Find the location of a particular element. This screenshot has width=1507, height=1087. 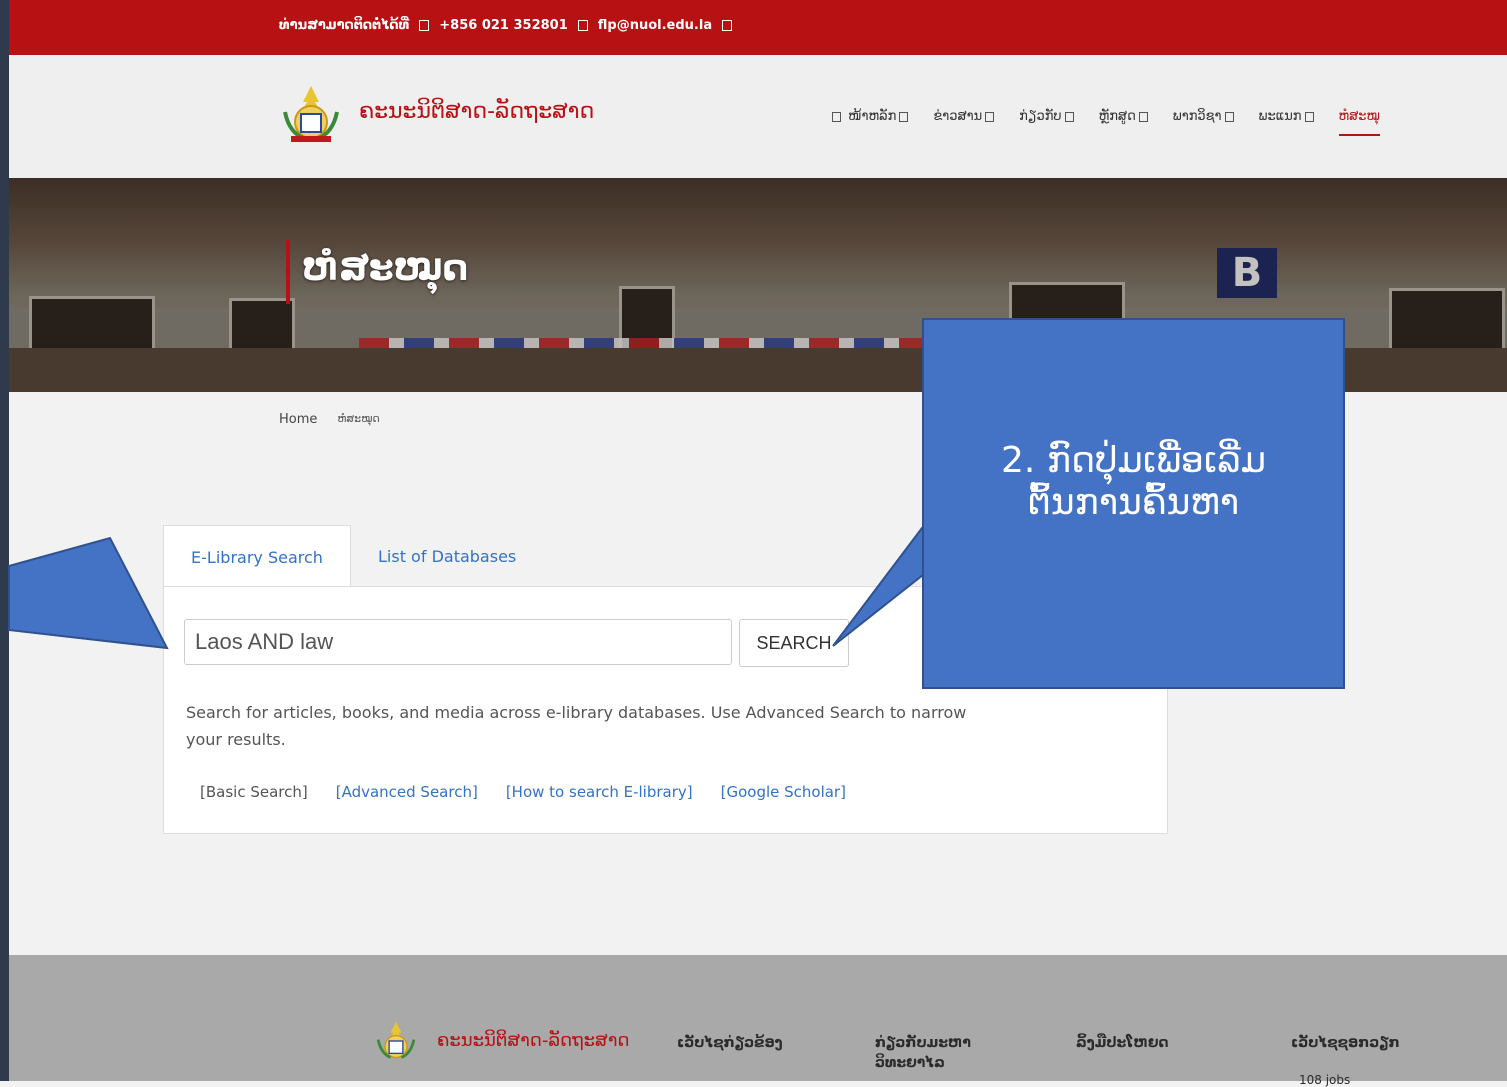

breadcrumb-home: Home is located at coordinates (298, 419).